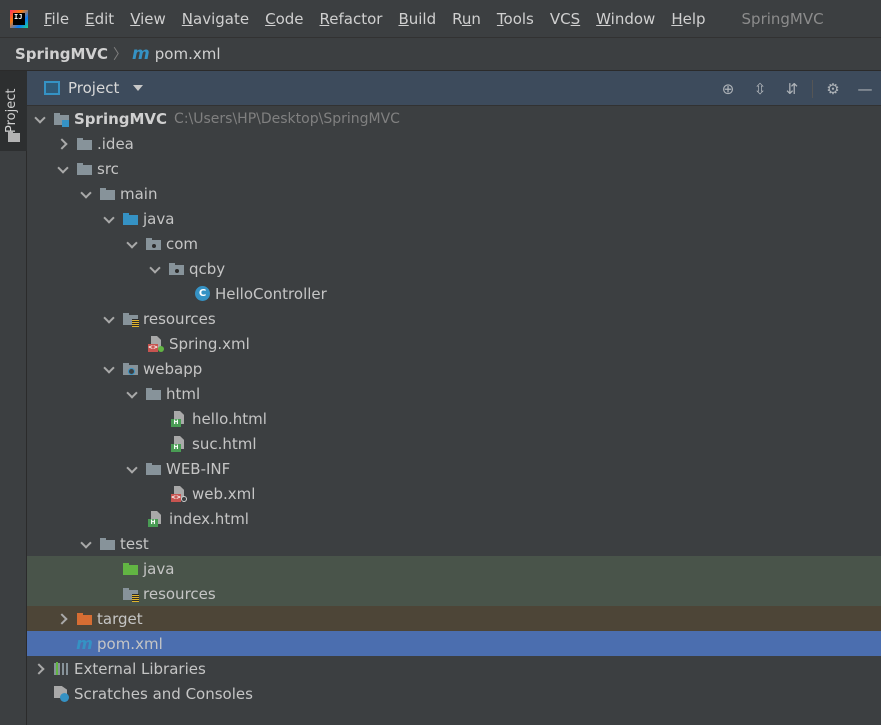 The image size is (881, 725). I want to click on test-source-folder-icon, so click(130, 568).